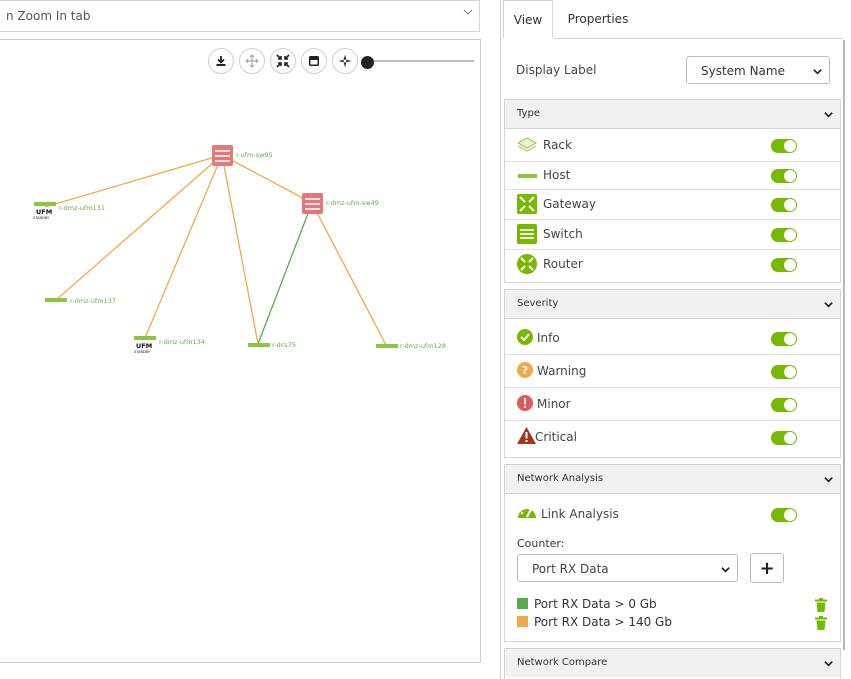 The image size is (851, 679). I want to click on gateway-icon, so click(527, 204).